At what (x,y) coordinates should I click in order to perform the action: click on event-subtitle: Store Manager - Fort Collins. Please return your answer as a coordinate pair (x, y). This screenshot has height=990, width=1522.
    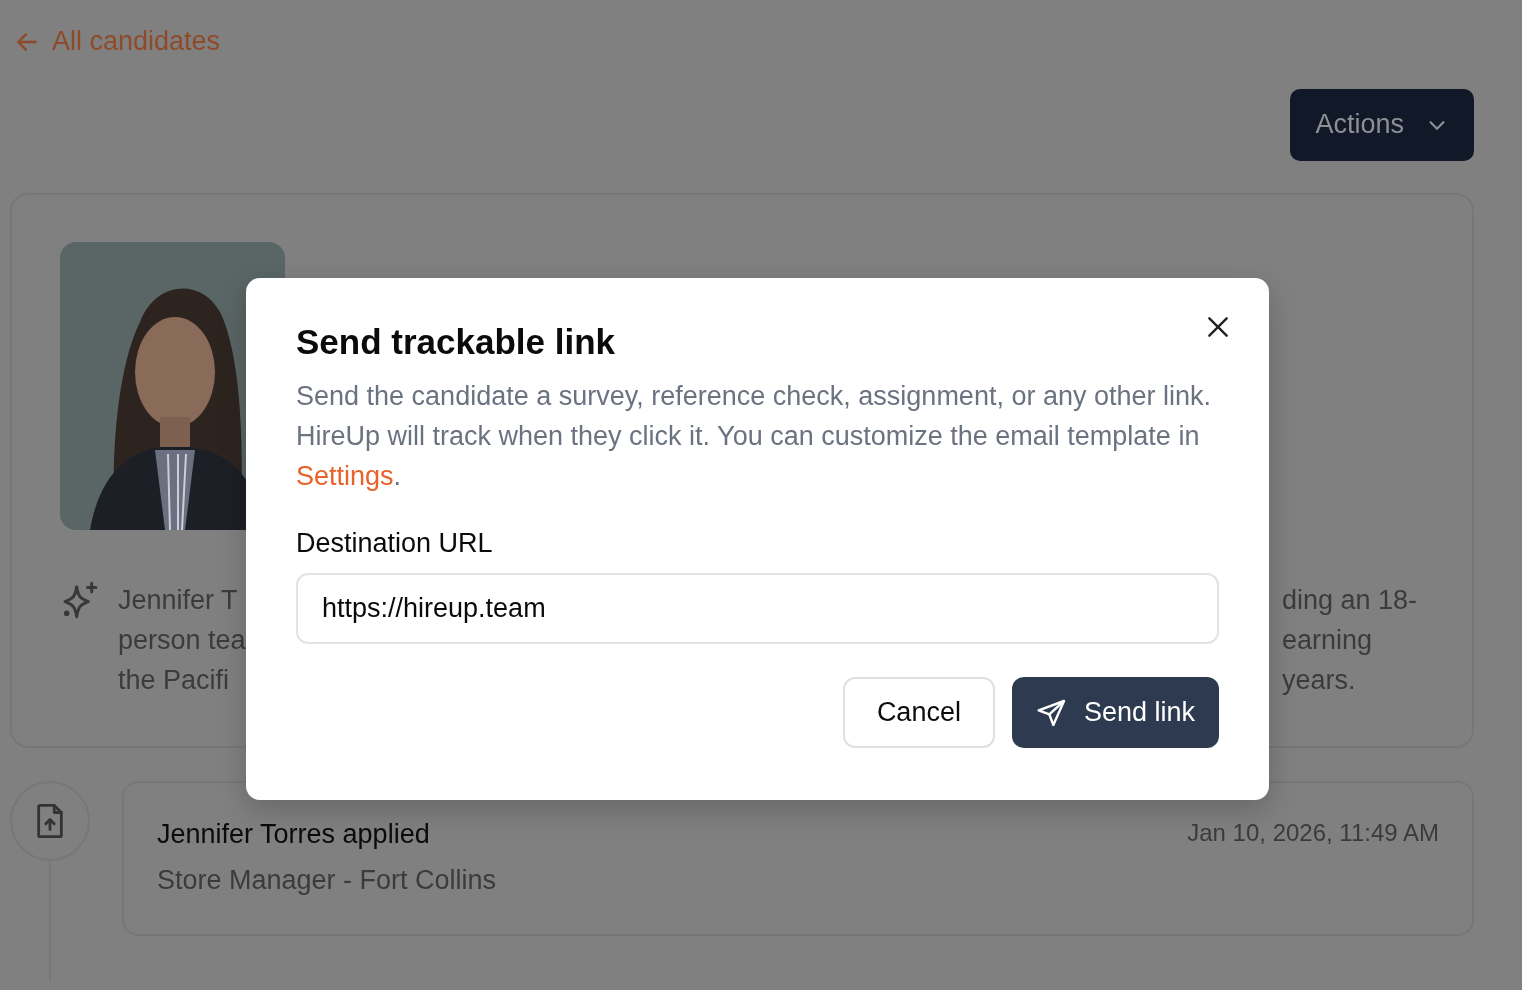
    Looking at the image, I should click on (327, 881).